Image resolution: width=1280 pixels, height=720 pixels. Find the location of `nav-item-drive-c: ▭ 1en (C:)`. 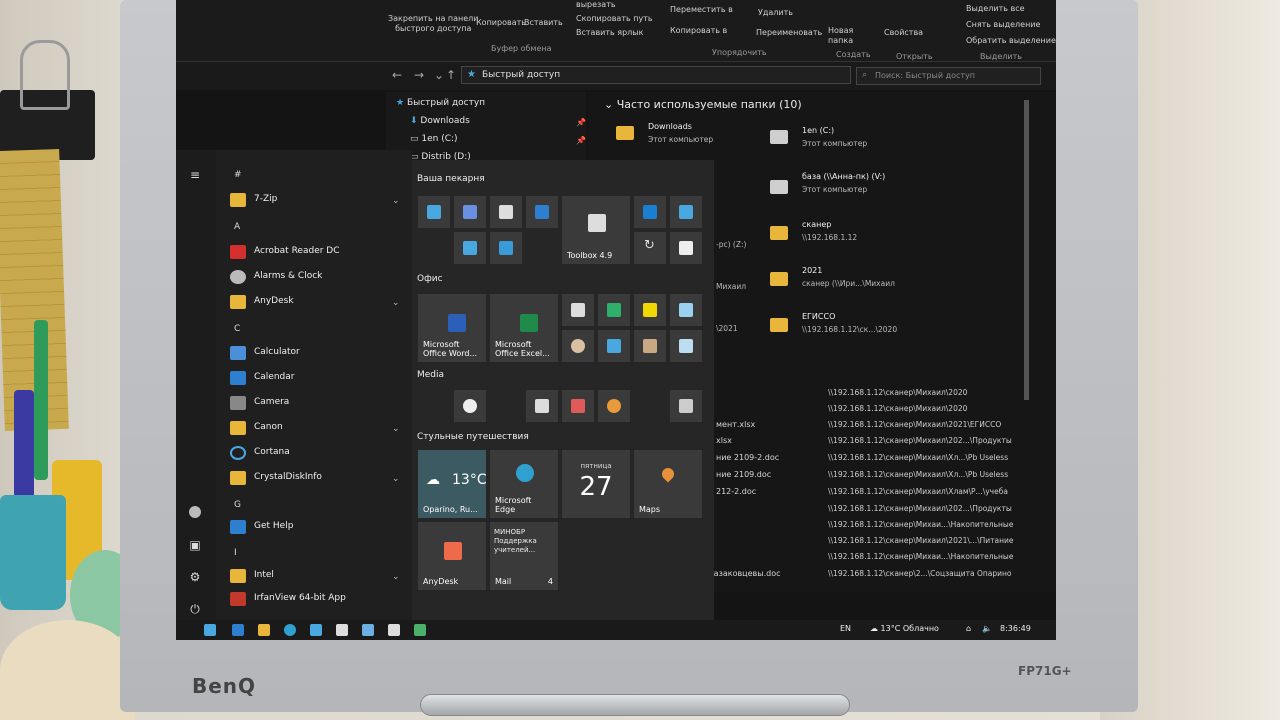

nav-item-drive-c: ▭ 1en (C:) is located at coordinates (434, 139).